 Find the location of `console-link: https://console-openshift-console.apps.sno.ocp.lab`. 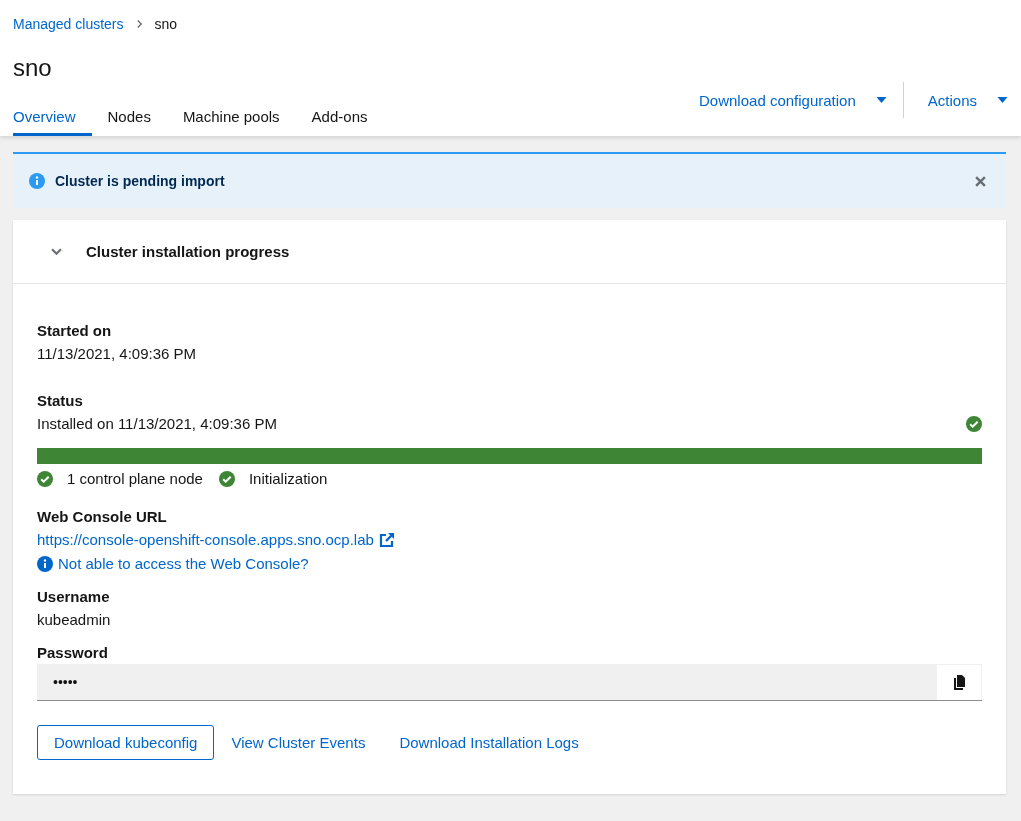

console-link: https://console-openshift-console.apps.sno.ocp.lab is located at coordinates (205, 540).